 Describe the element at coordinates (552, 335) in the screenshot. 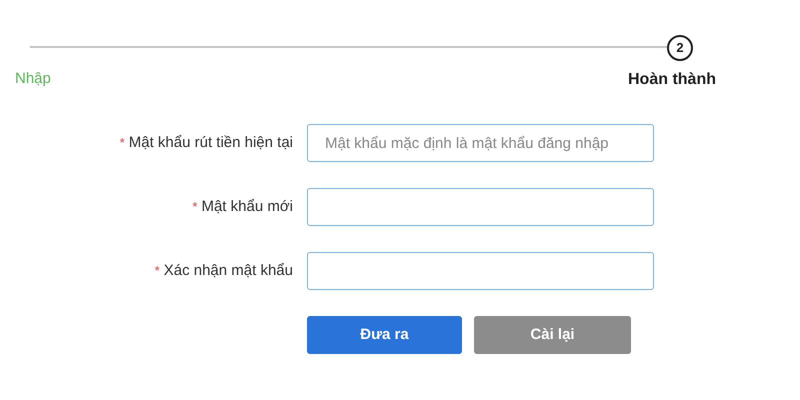

I see `reset-button: Cài lại` at that location.